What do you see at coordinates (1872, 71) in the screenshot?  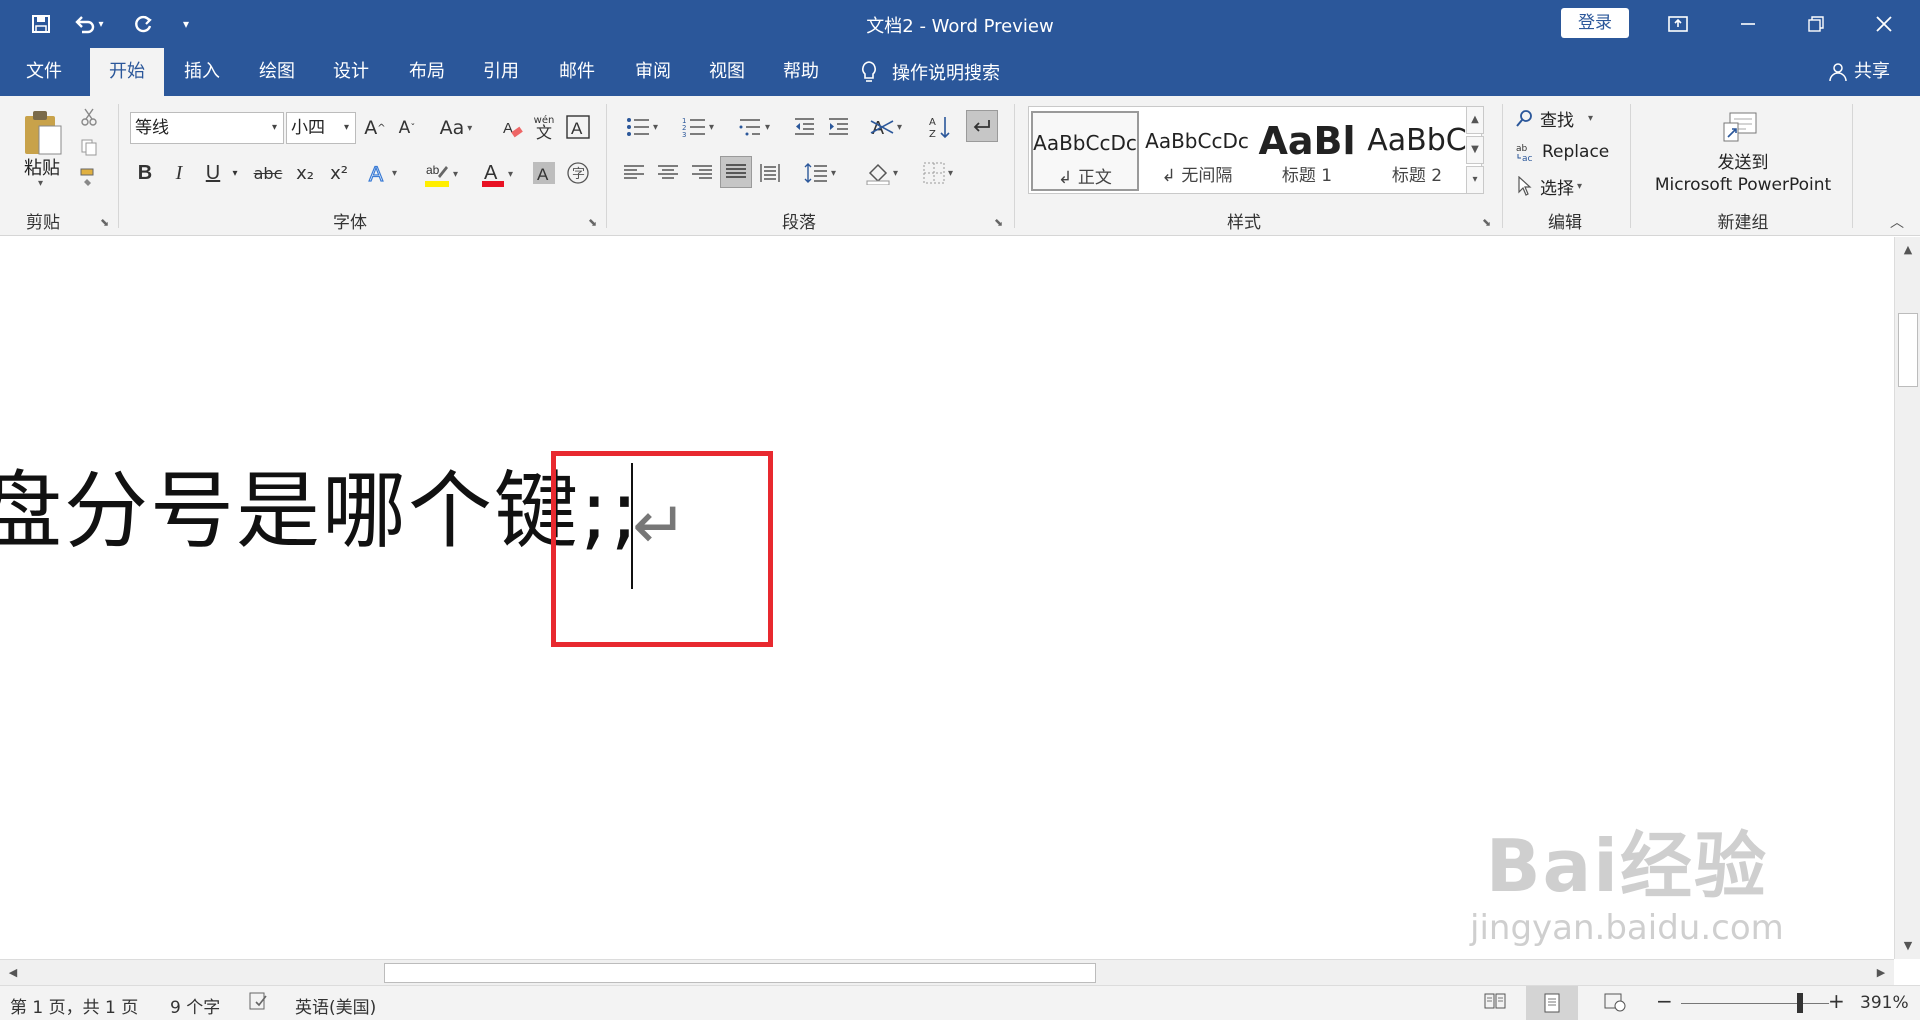 I see `share-label: 共享` at bounding box center [1872, 71].